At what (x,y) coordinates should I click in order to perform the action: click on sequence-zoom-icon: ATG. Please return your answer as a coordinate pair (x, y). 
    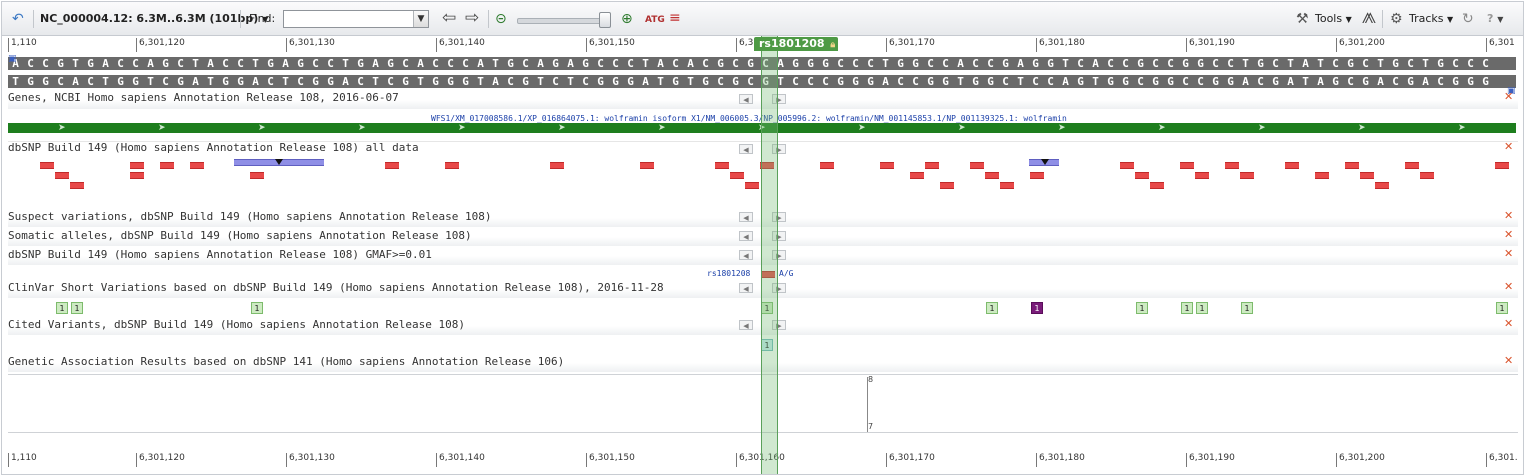
    Looking at the image, I should click on (655, 20).